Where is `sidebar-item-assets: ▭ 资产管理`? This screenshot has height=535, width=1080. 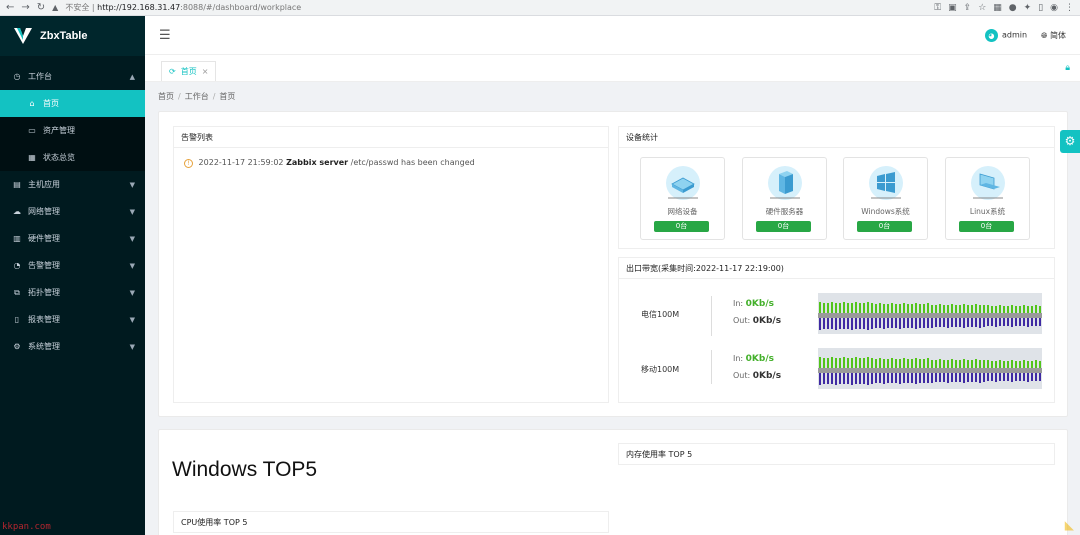
sidebar-item-assets: ▭ 资产管理 is located at coordinates (72, 130).